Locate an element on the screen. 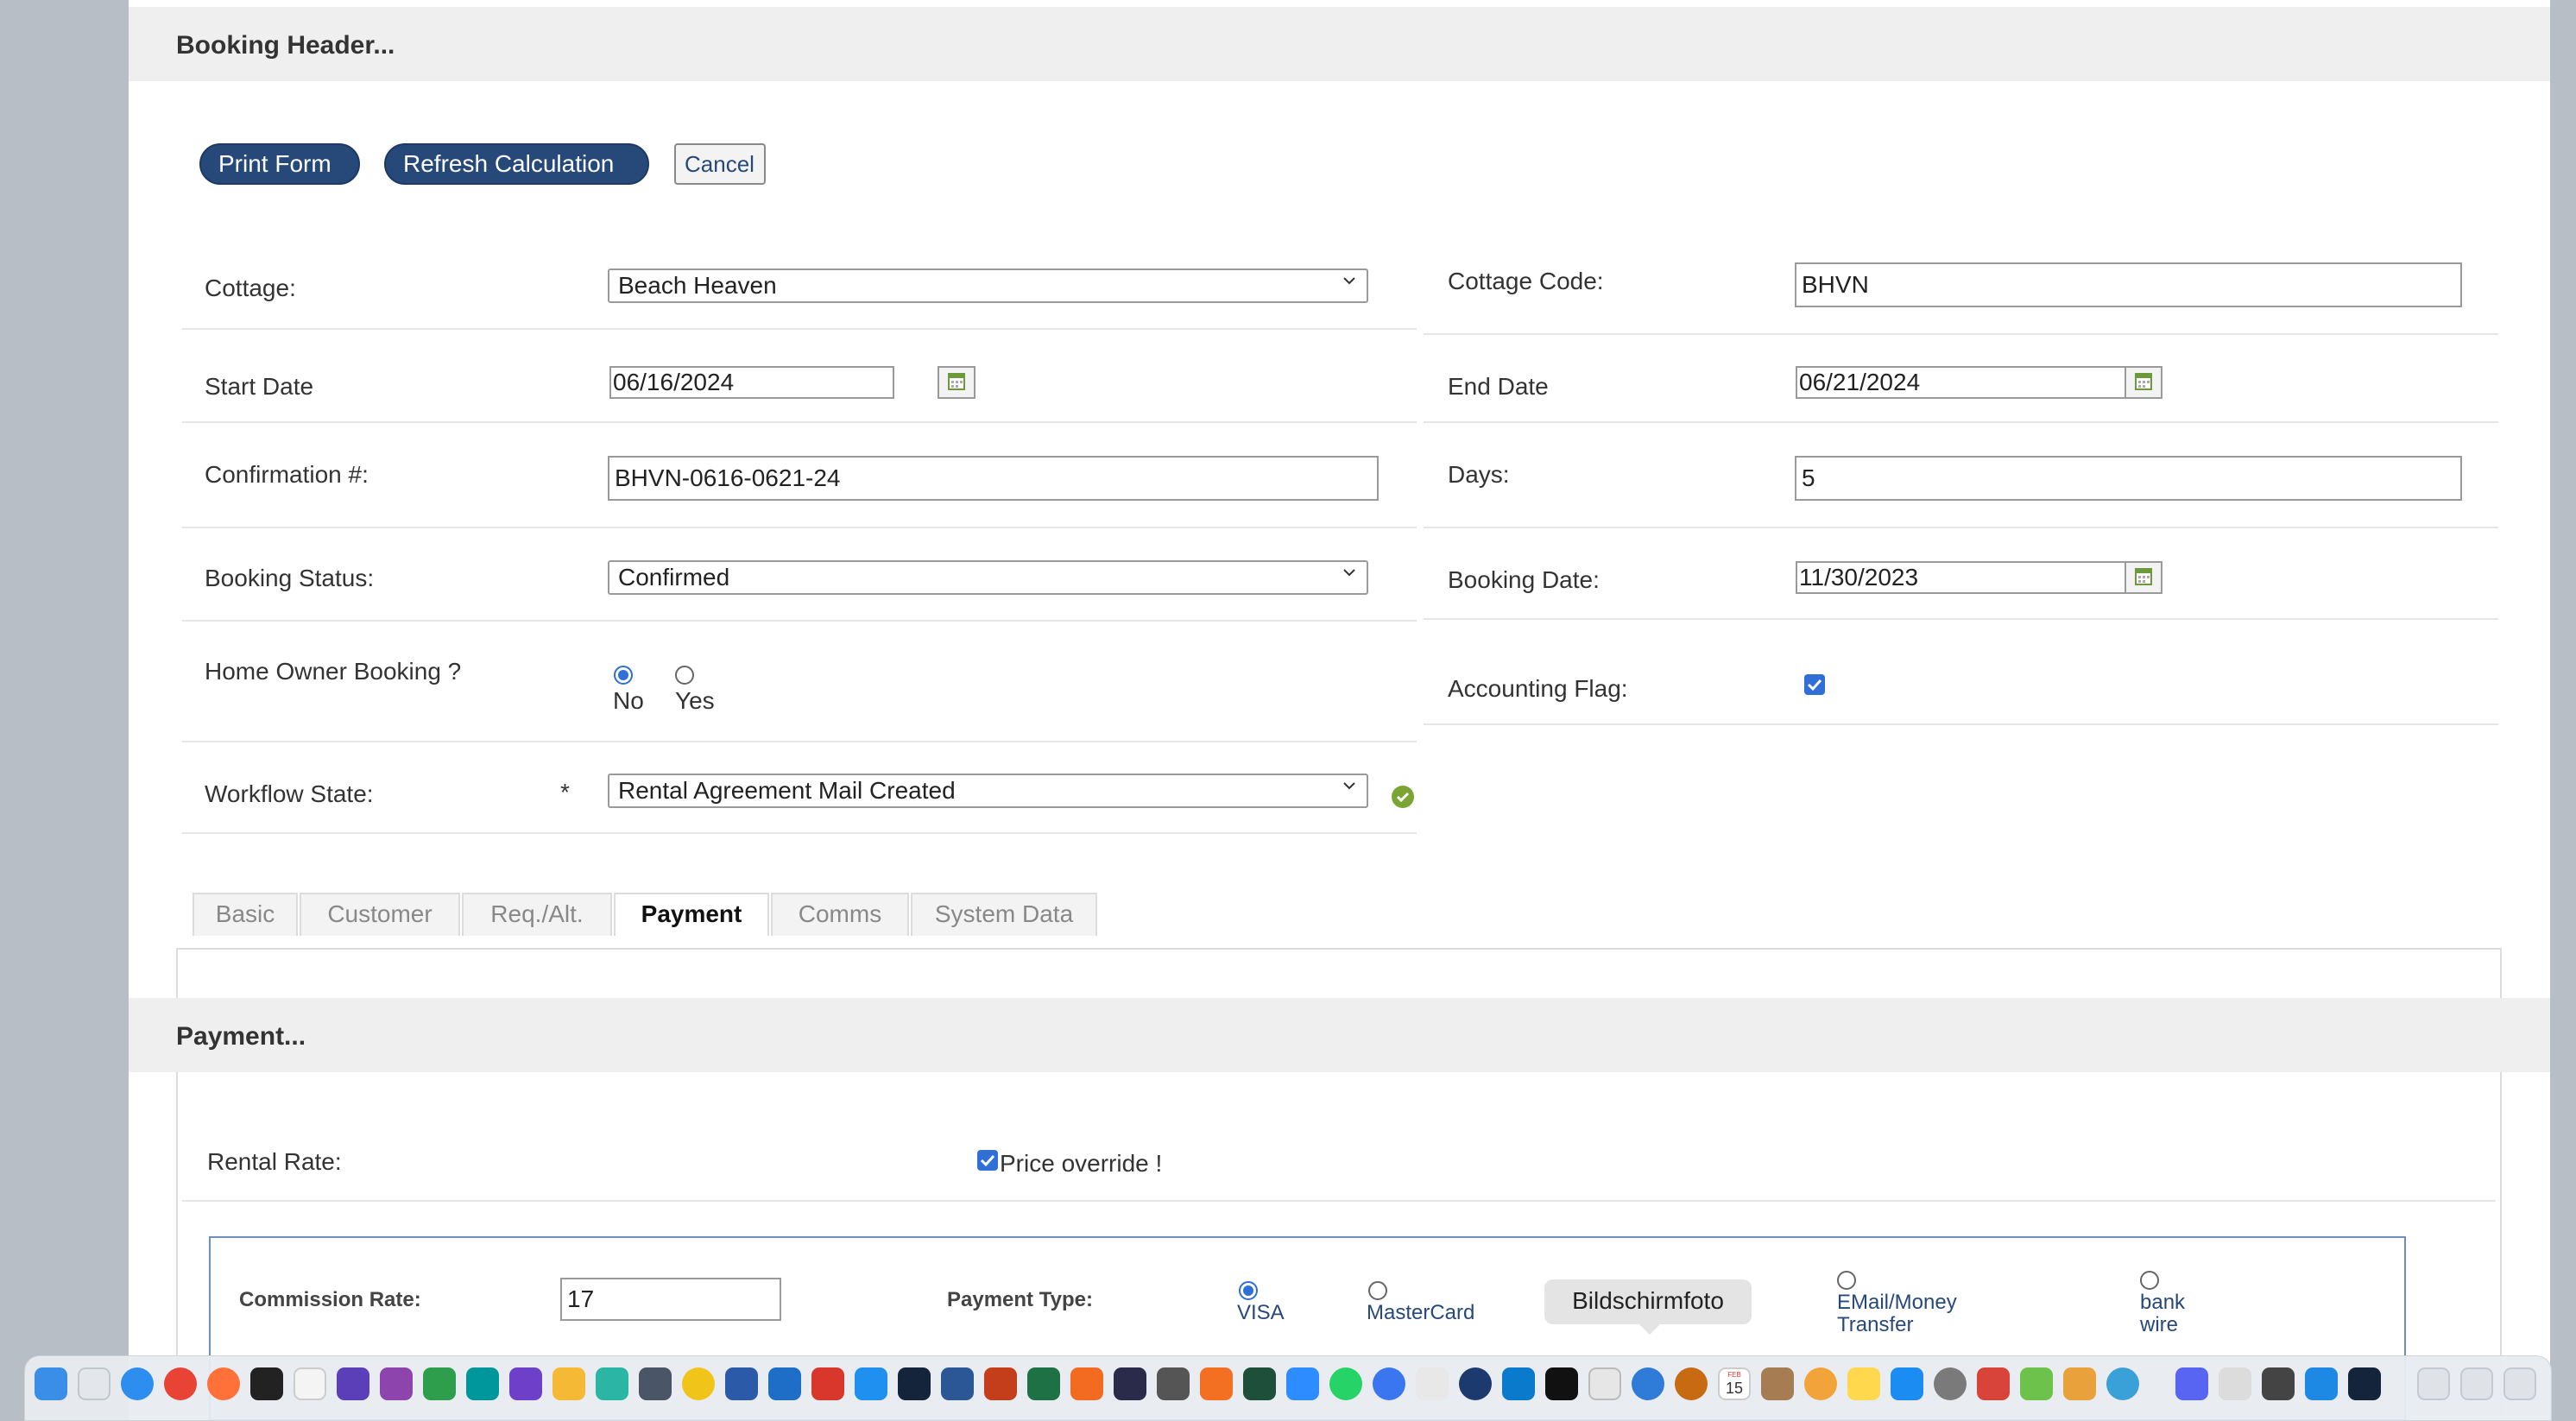  dev-tool-icon is located at coordinates (784, 1383).